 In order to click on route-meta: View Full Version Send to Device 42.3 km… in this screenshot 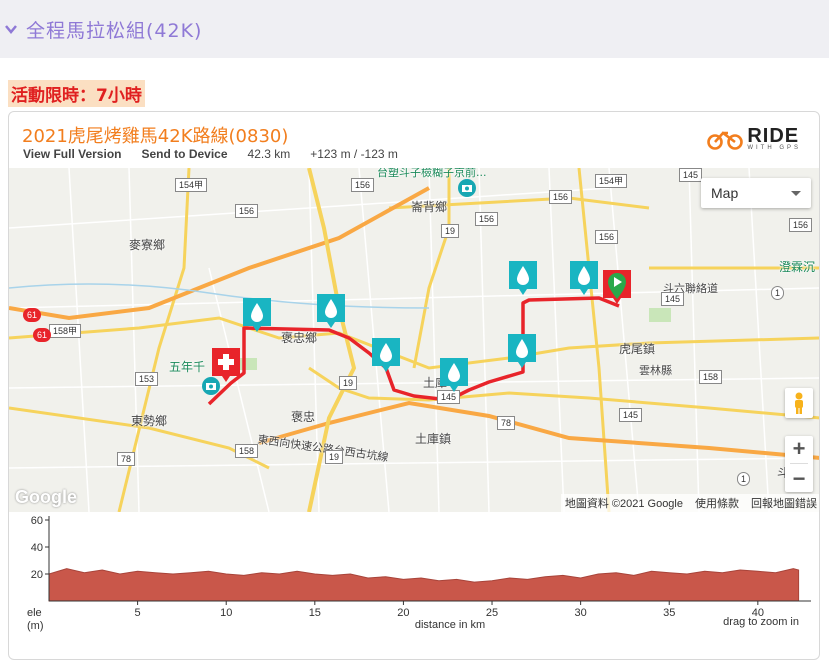, I will do `click(220, 154)`.